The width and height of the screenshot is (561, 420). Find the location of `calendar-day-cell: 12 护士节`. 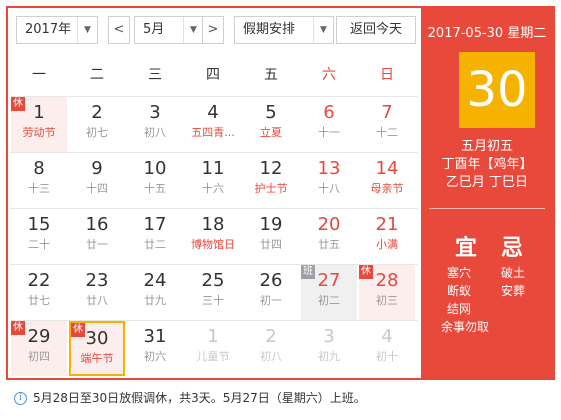

calendar-day-cell: 12 护士节 is located at coordinates (271, 180).